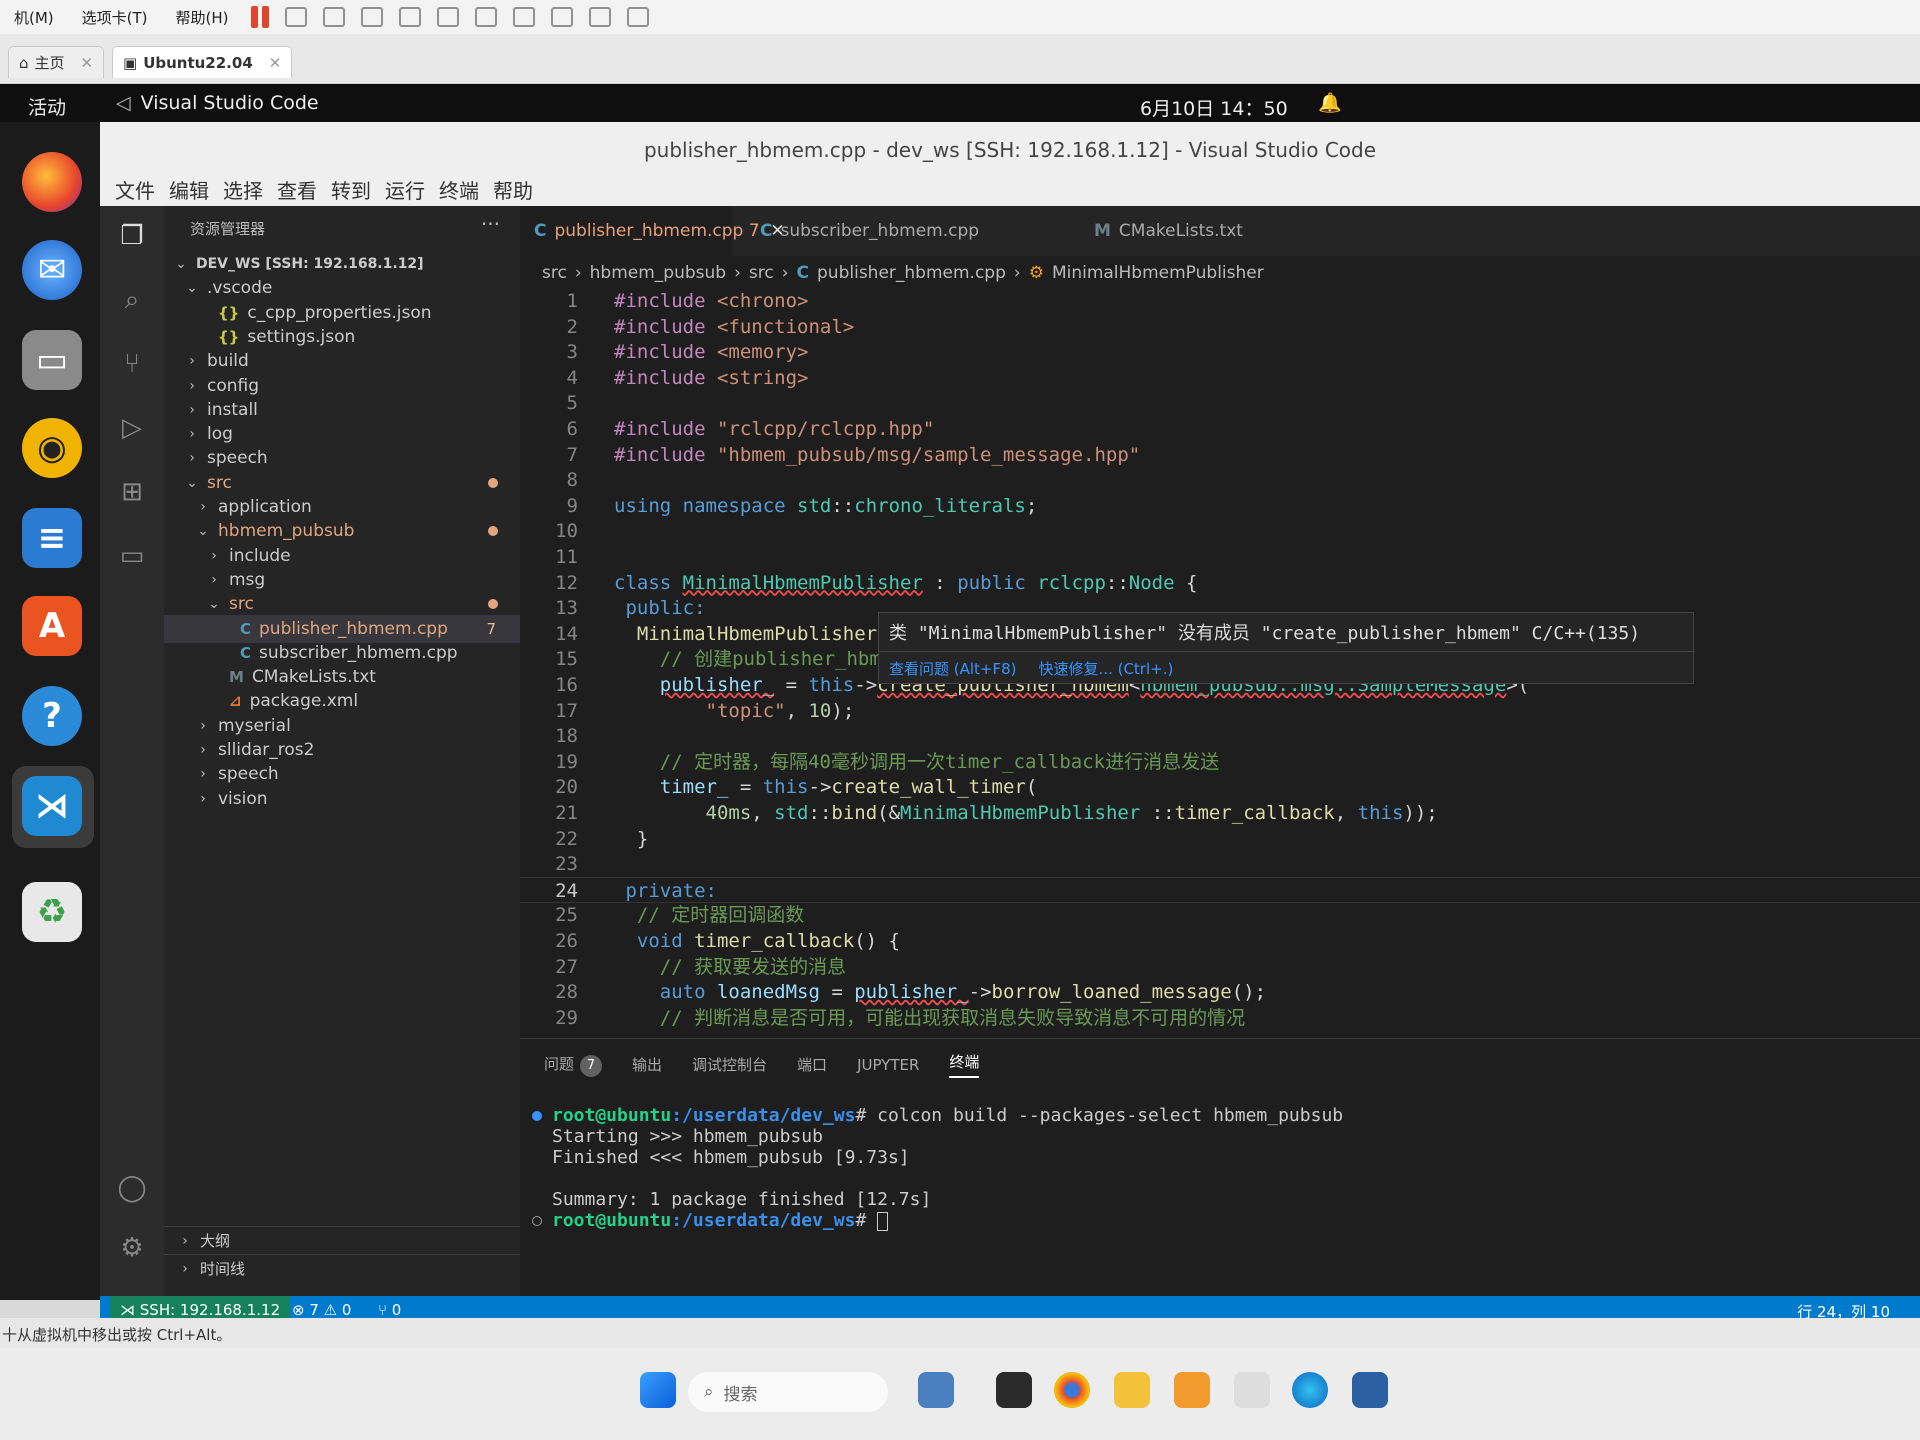  Describe the element at coordinates (135, 189) in the screenshot. I see `menu-file: 文件` at that location.